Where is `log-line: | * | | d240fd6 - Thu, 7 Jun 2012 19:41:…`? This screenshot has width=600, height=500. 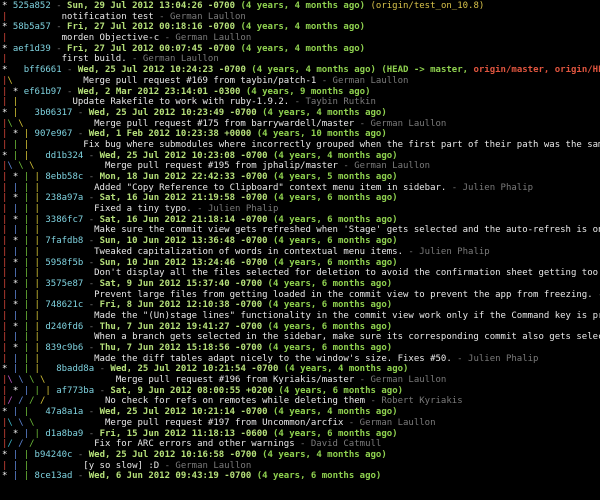
log-line: | * | | d240fd6 - Thu, 7 Jun 2012 19:41:… is located at coordinates (300, 327).